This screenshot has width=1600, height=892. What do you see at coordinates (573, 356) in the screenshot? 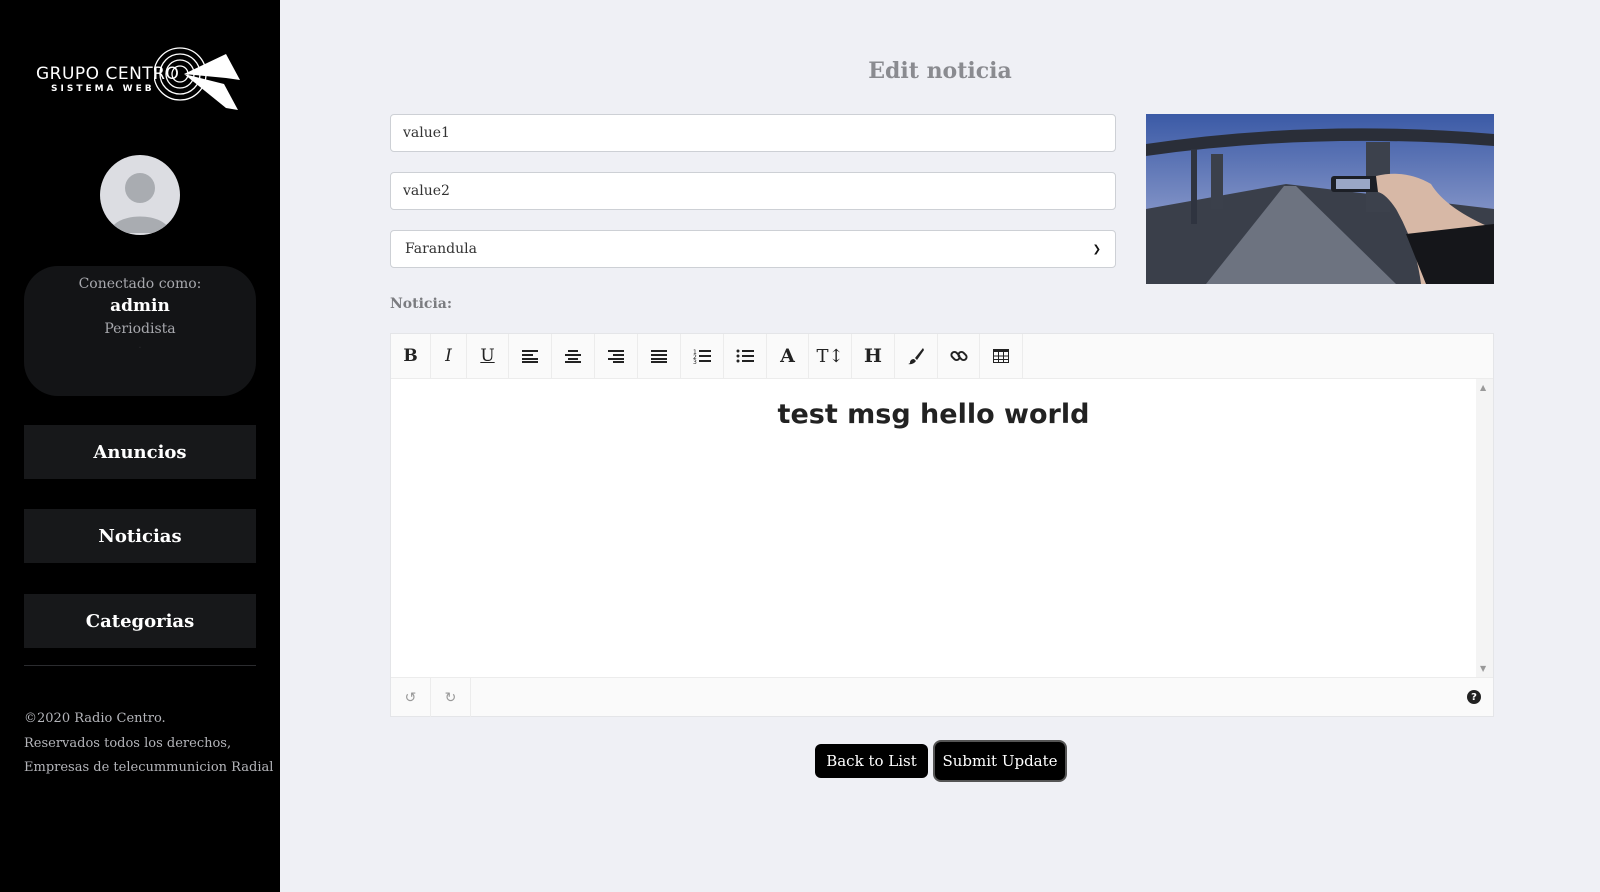
I see `align-center-icon` at bounding box center [573, 356].